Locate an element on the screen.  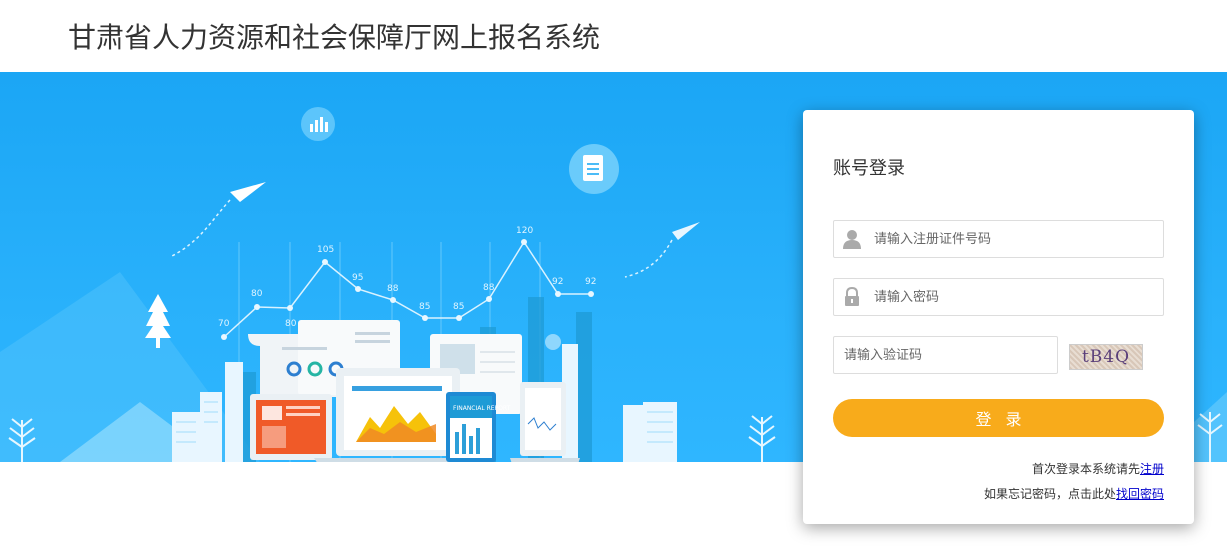
password-input is located at coordinates (1014, 297).